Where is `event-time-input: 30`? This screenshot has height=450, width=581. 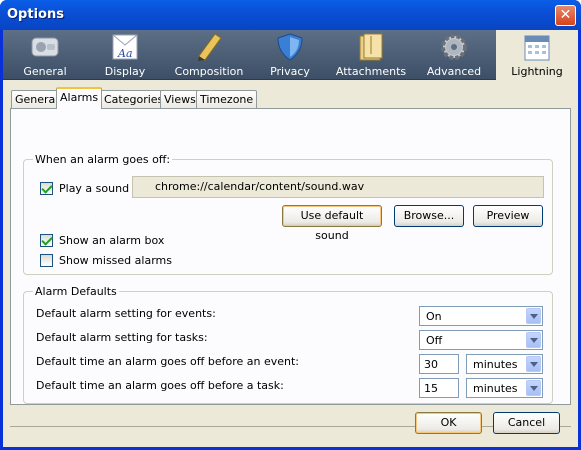 event-time-input: 30 is located at coordinates (439, 364).